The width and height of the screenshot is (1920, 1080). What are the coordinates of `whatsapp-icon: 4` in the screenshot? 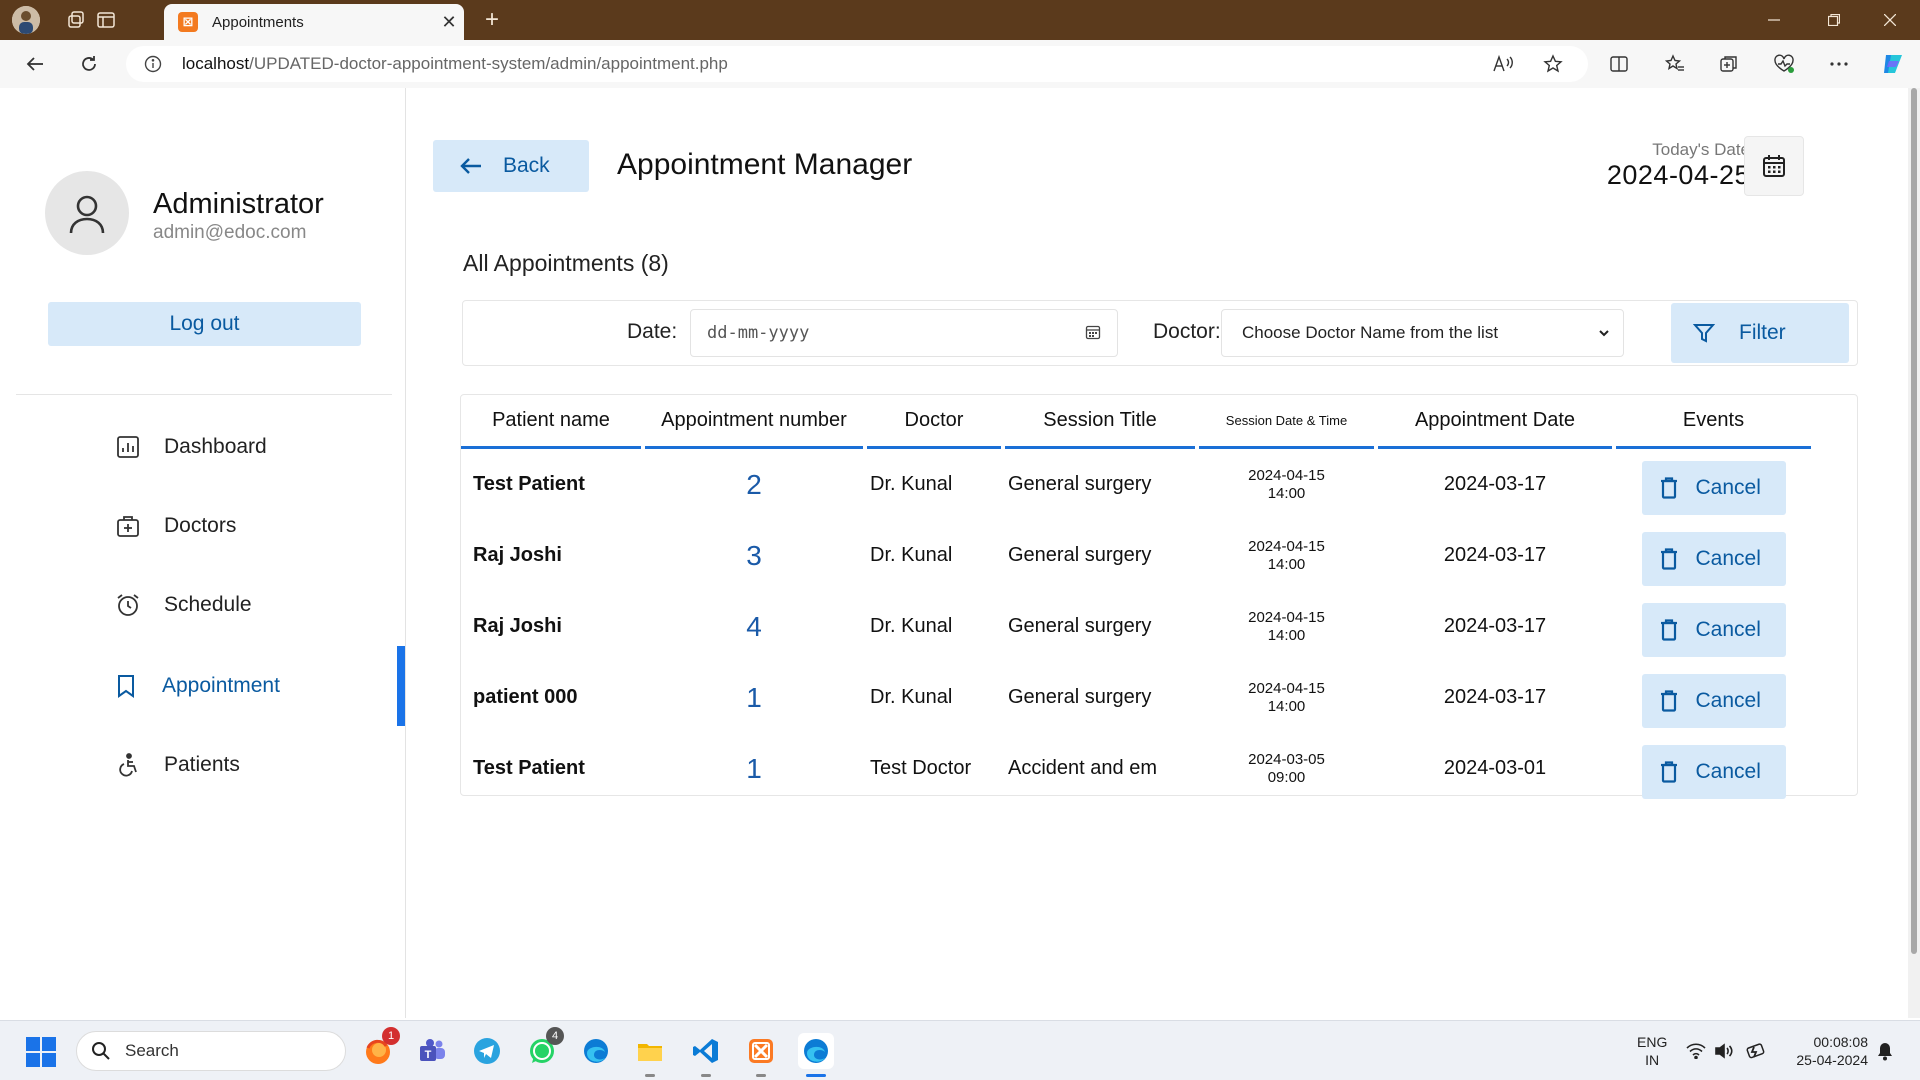 It's located at (544, 1048).